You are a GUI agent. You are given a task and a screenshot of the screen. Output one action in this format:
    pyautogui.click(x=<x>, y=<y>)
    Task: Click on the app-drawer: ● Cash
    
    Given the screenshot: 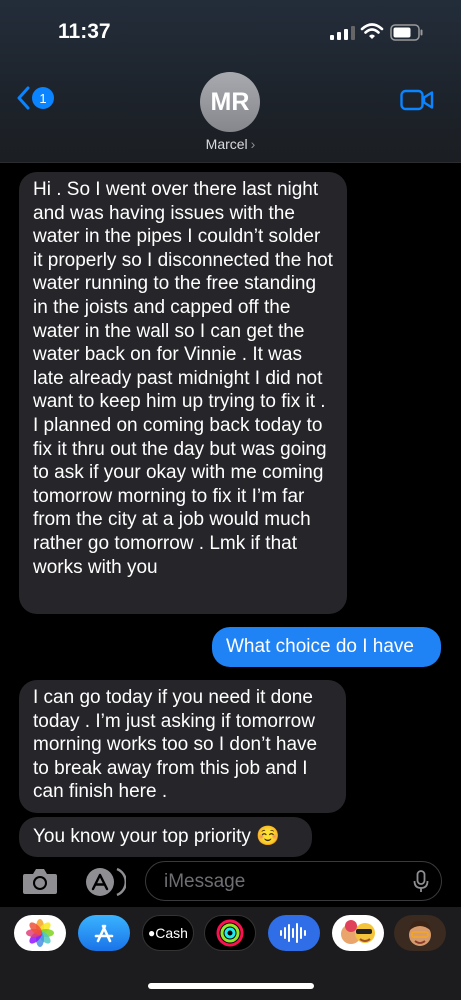 What is the action you would take?
    pyautogui.click(x=230, y=953)
    